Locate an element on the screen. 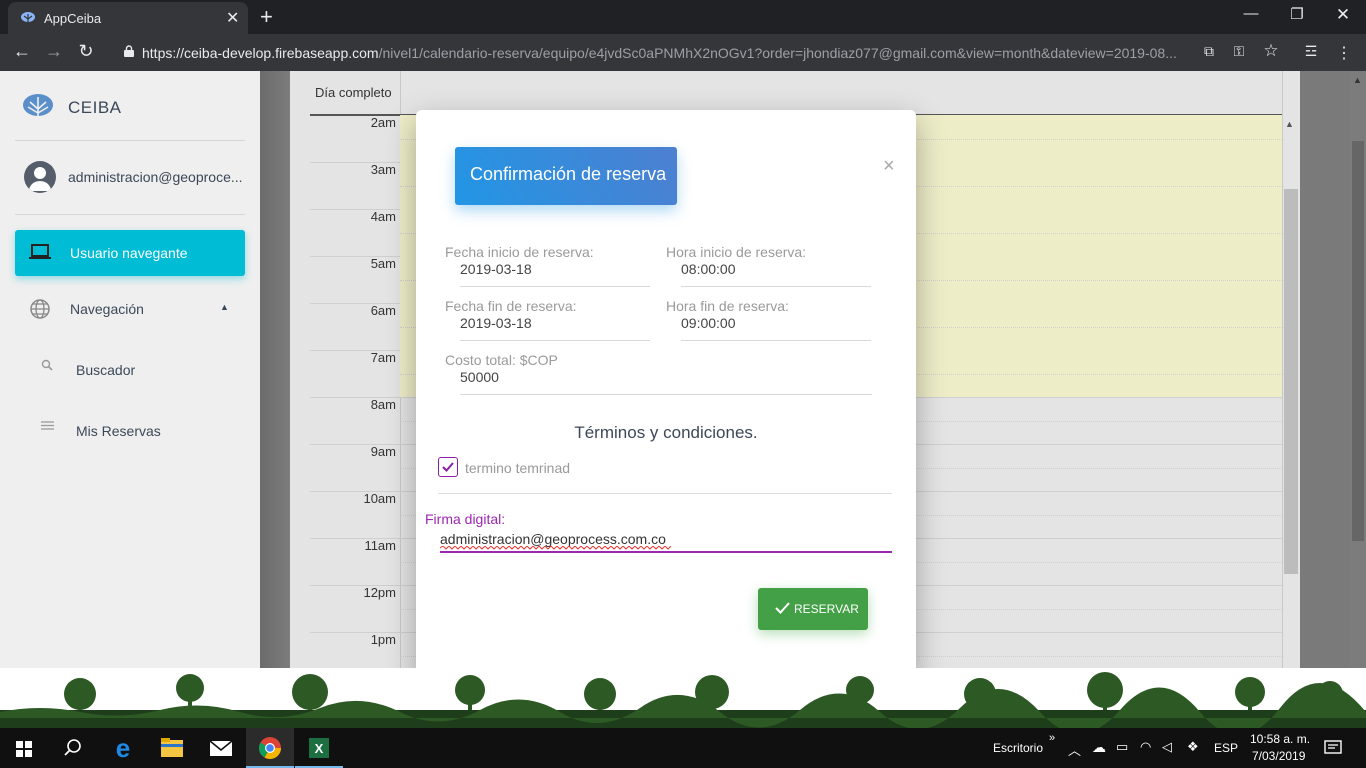  browser-tab: AppCeiba ✕ is located at coordinates (128, 18).